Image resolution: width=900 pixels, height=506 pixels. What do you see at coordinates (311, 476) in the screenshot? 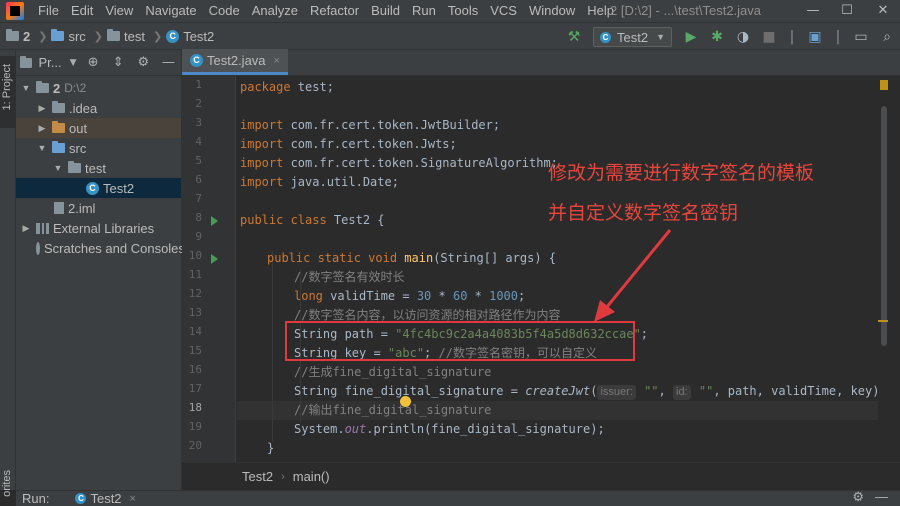
I see `breadcrumb-method: main()` at bounding box center [311, 476].